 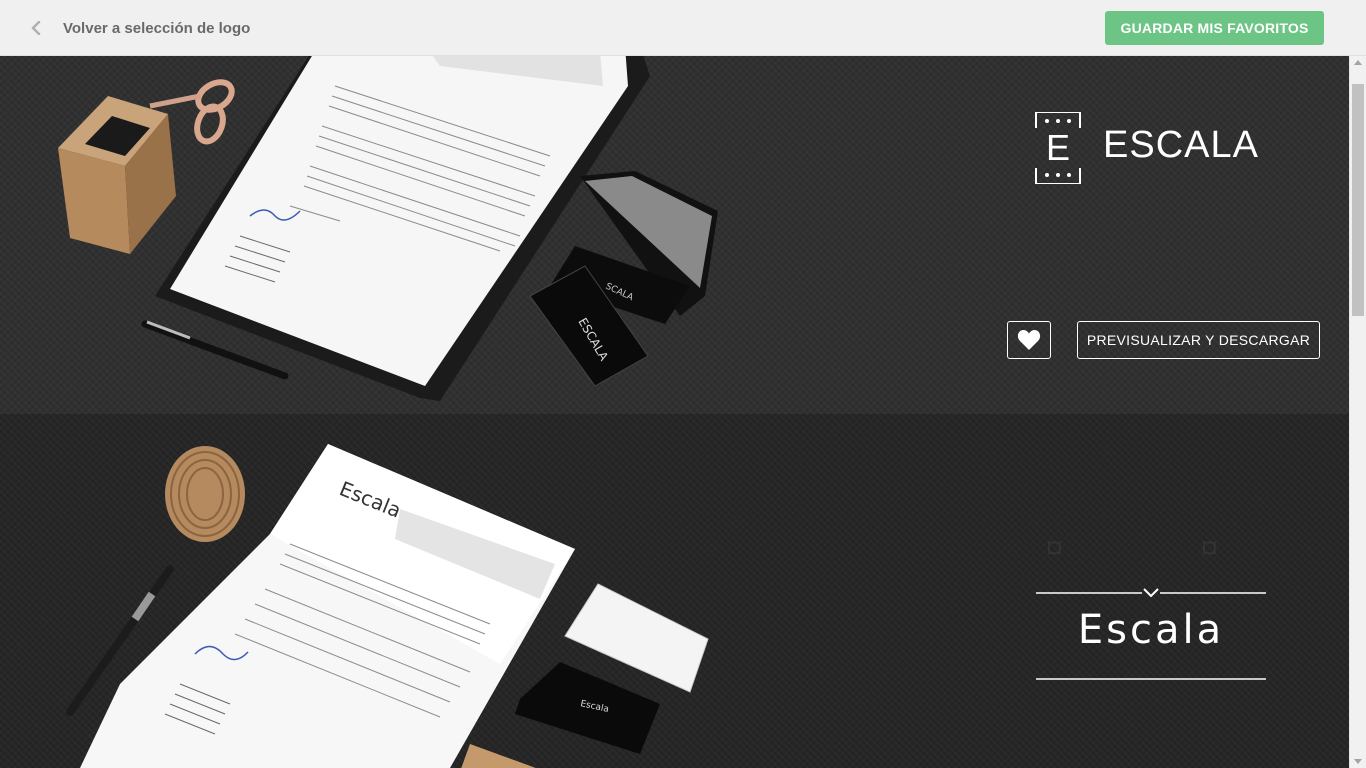 I want to click on logo-mark: E, so click(x=1058, y=148).